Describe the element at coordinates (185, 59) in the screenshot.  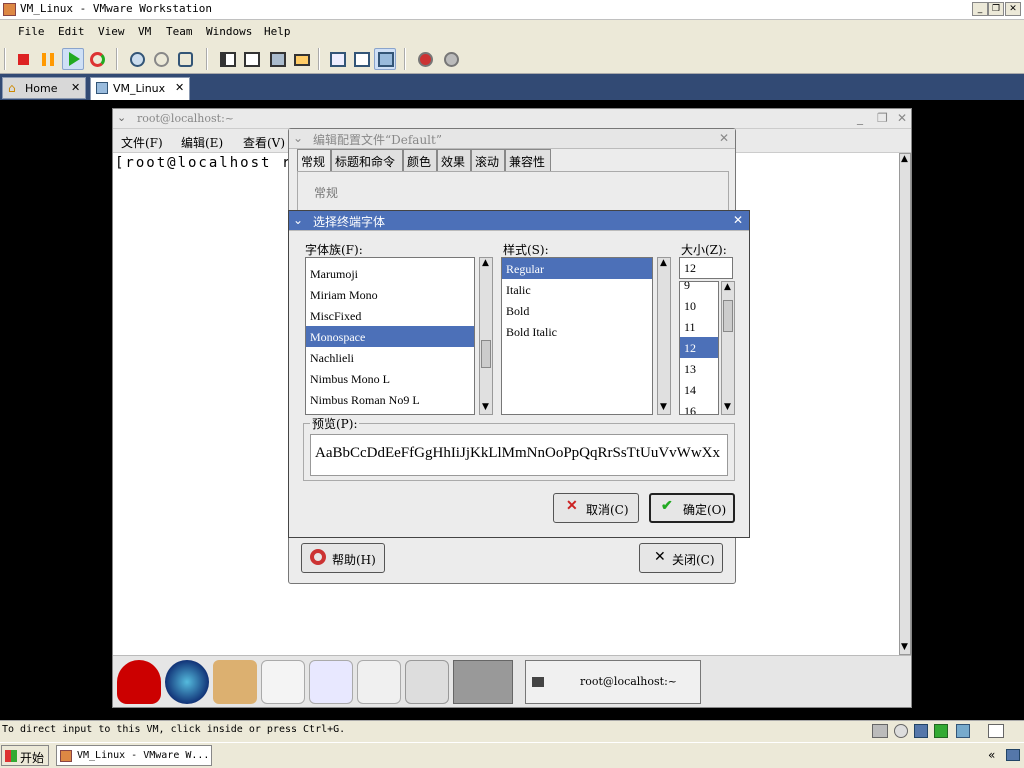
I see `snapshot-manager-button` at that location.